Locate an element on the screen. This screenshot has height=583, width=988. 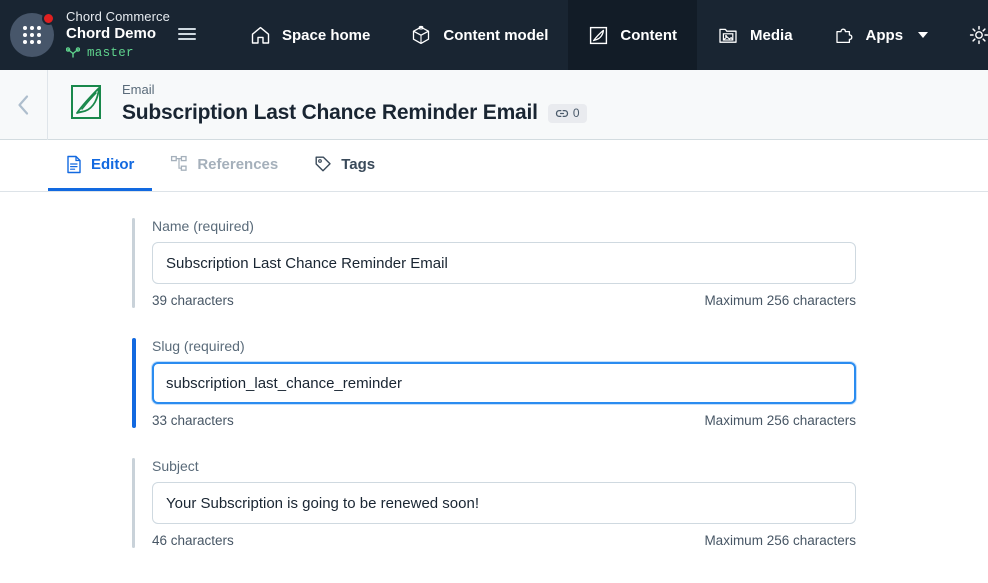
nav-label: Media is located at coordinates (771, 35).